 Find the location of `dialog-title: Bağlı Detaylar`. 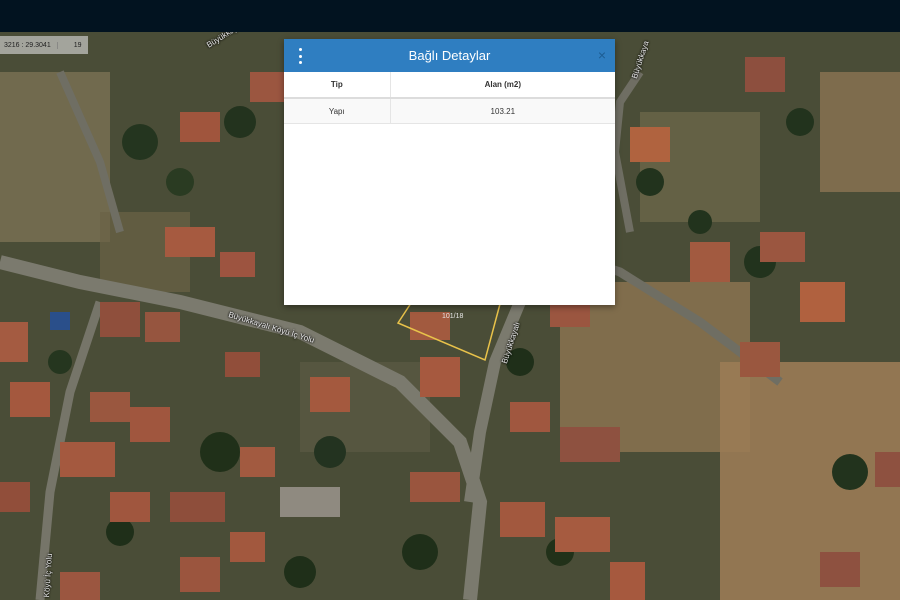

dialog-title: Bağlı Detaylar is located at coordinates (449, 55).